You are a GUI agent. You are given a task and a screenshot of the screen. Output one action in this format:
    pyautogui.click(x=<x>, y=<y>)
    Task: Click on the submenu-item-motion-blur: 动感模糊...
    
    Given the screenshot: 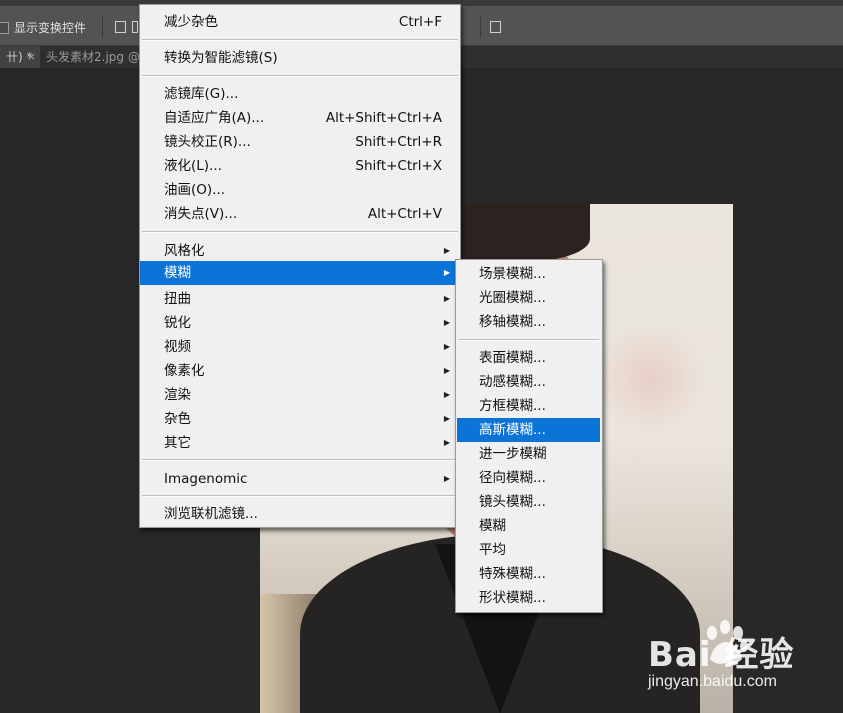 What is the action you would take?
    pyautogui.click(x=528, y=382)
    